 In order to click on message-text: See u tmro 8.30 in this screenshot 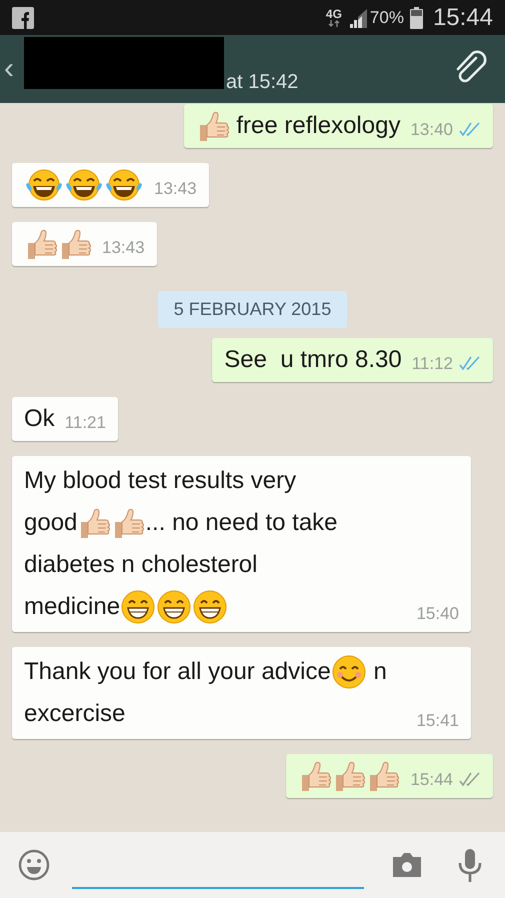, I will do `click(313, 360)`.